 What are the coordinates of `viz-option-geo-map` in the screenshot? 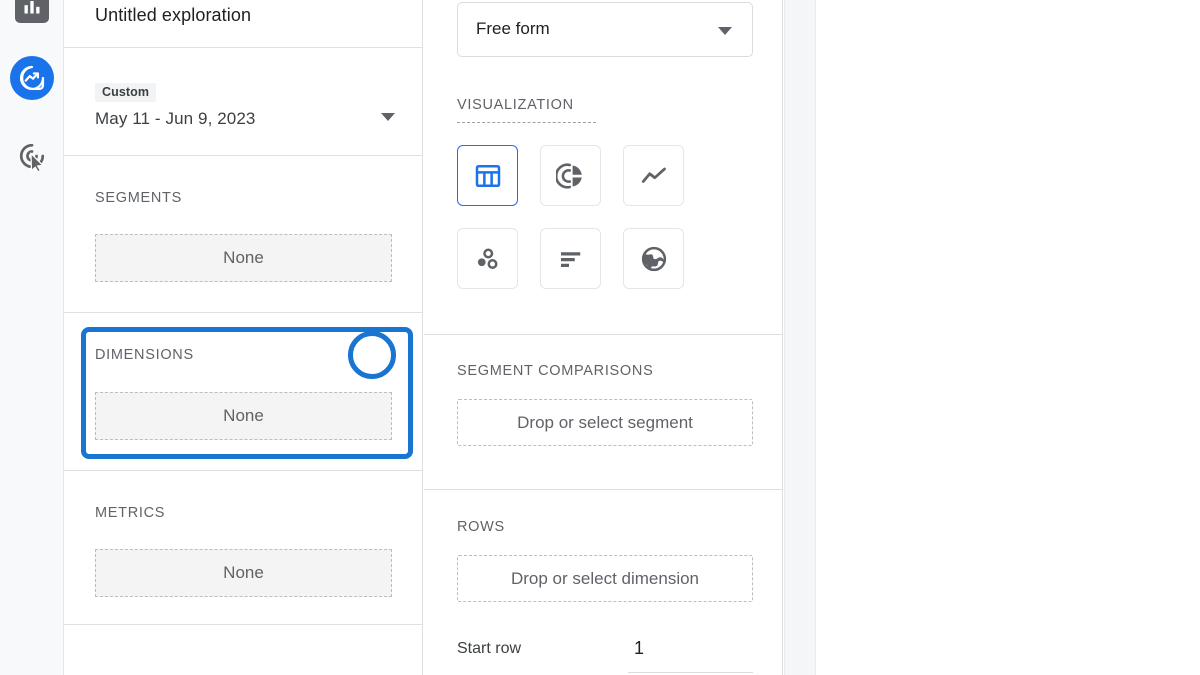 It's located at (653, 258).